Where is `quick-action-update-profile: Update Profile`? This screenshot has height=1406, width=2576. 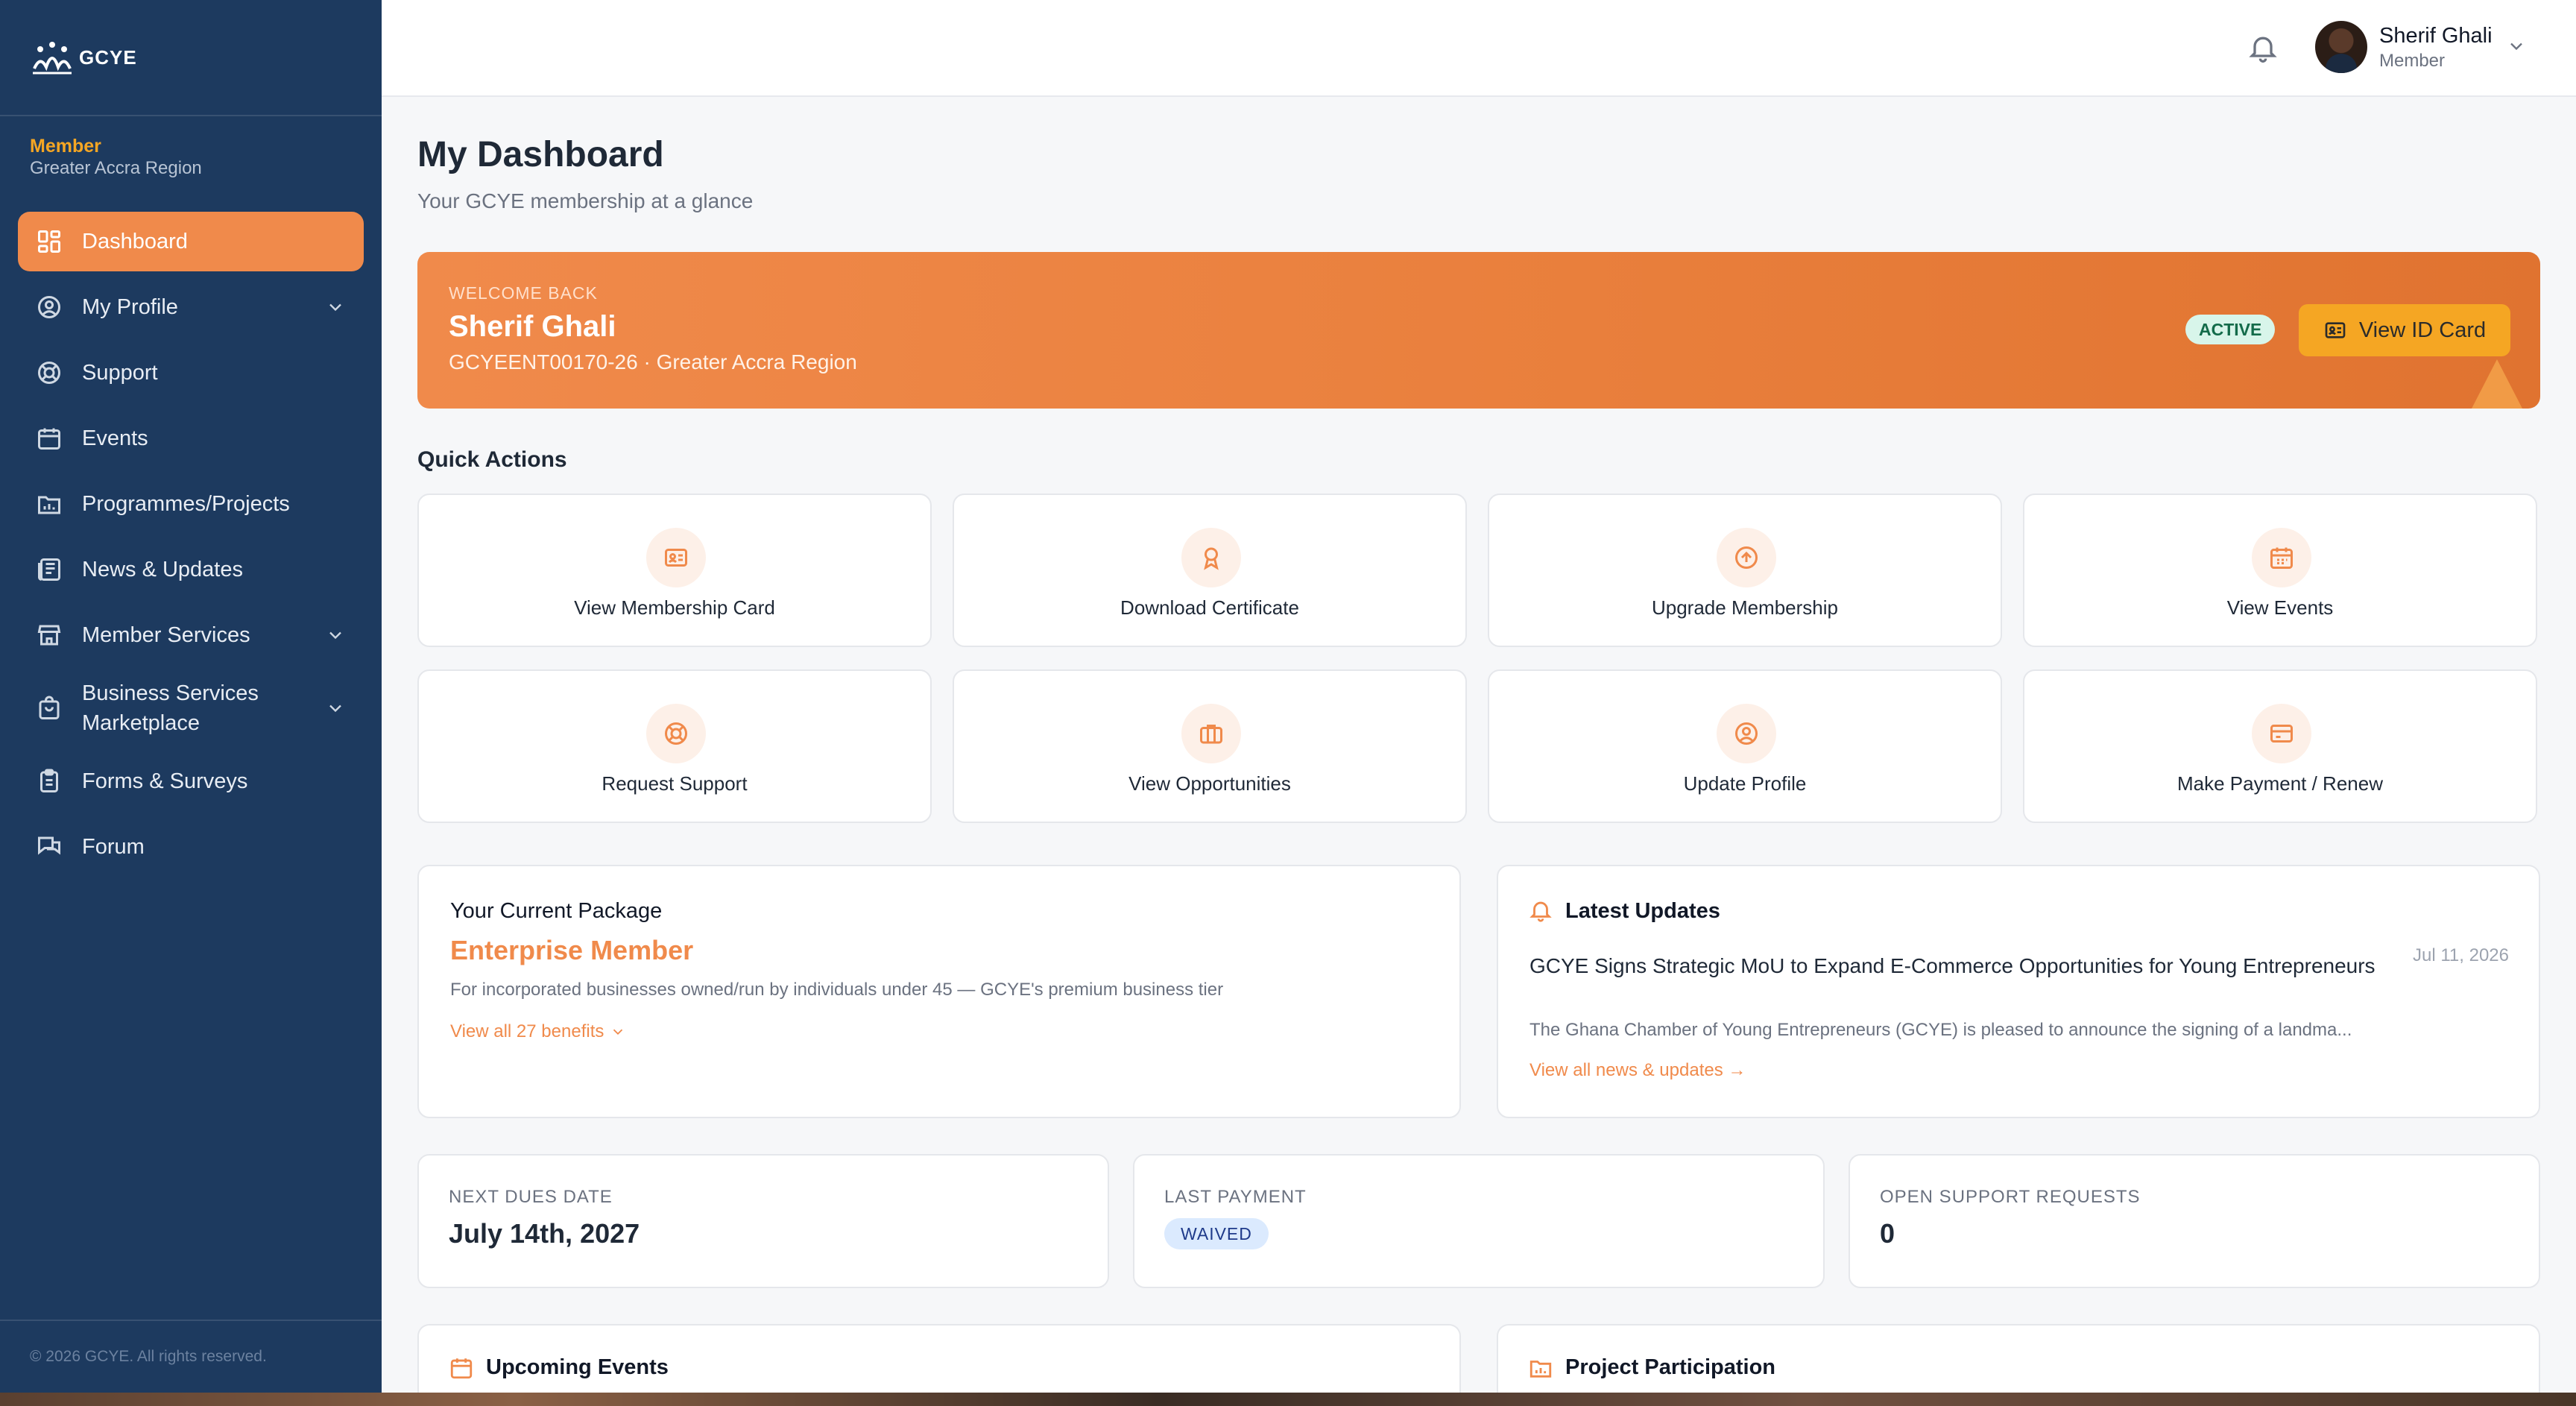 quick-action-update-profile: Update Profile is located at coordinates (1745, 746).